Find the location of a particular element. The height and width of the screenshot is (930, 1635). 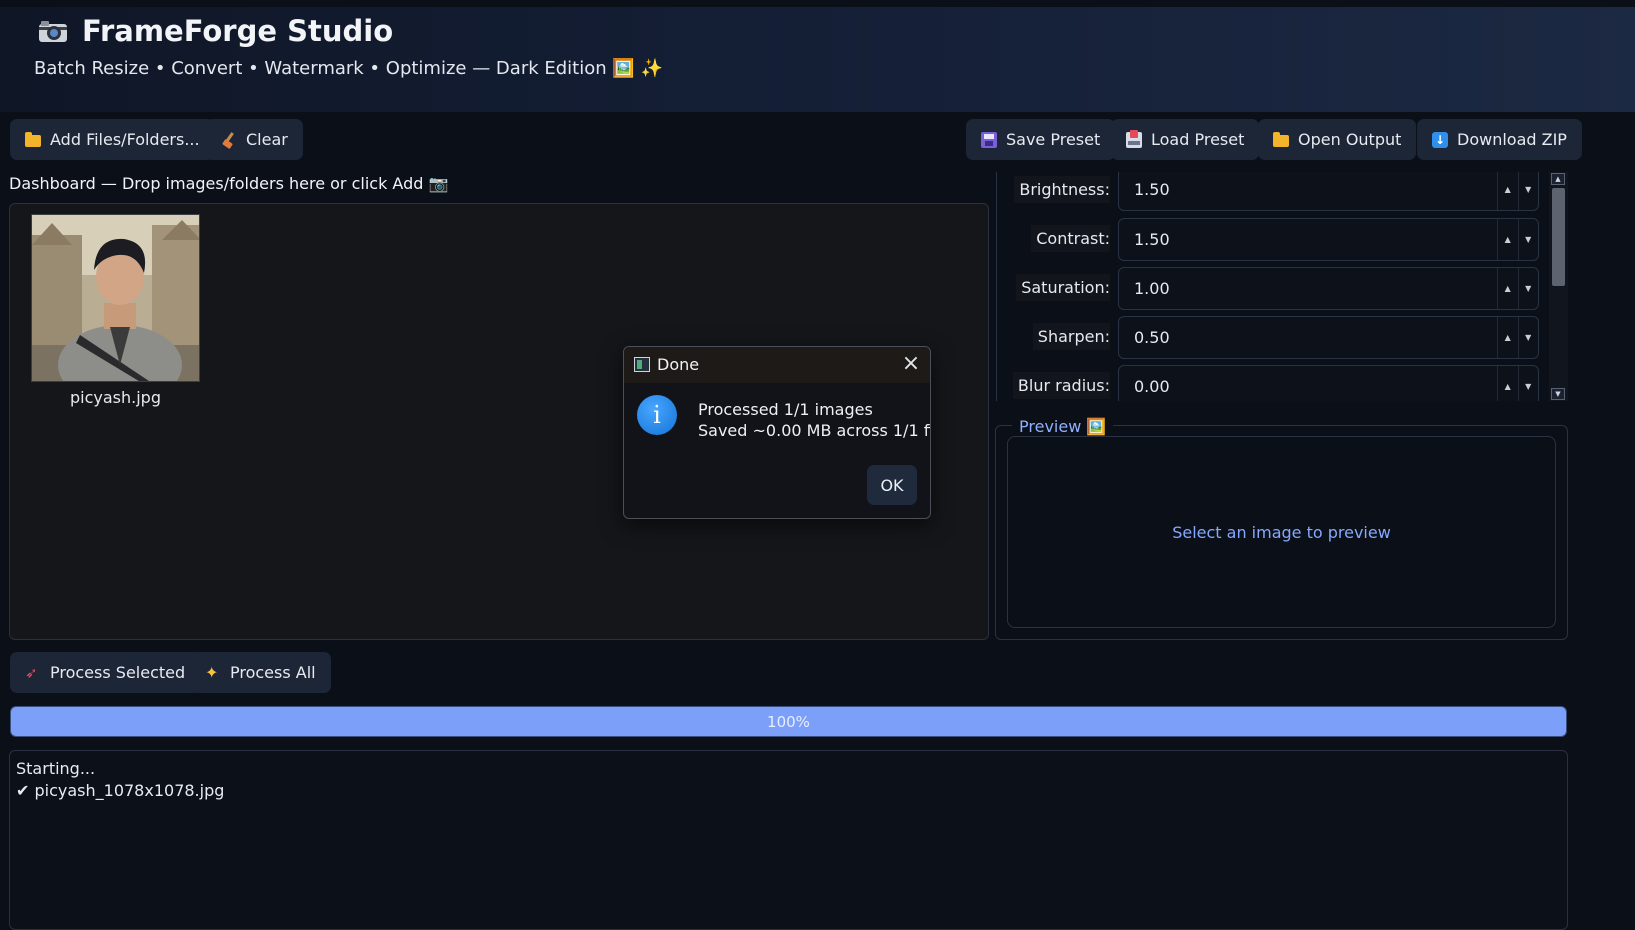

blur-radius-spinbox: 0.00 ▲ ▼ is located at coordinates (1328, 383).